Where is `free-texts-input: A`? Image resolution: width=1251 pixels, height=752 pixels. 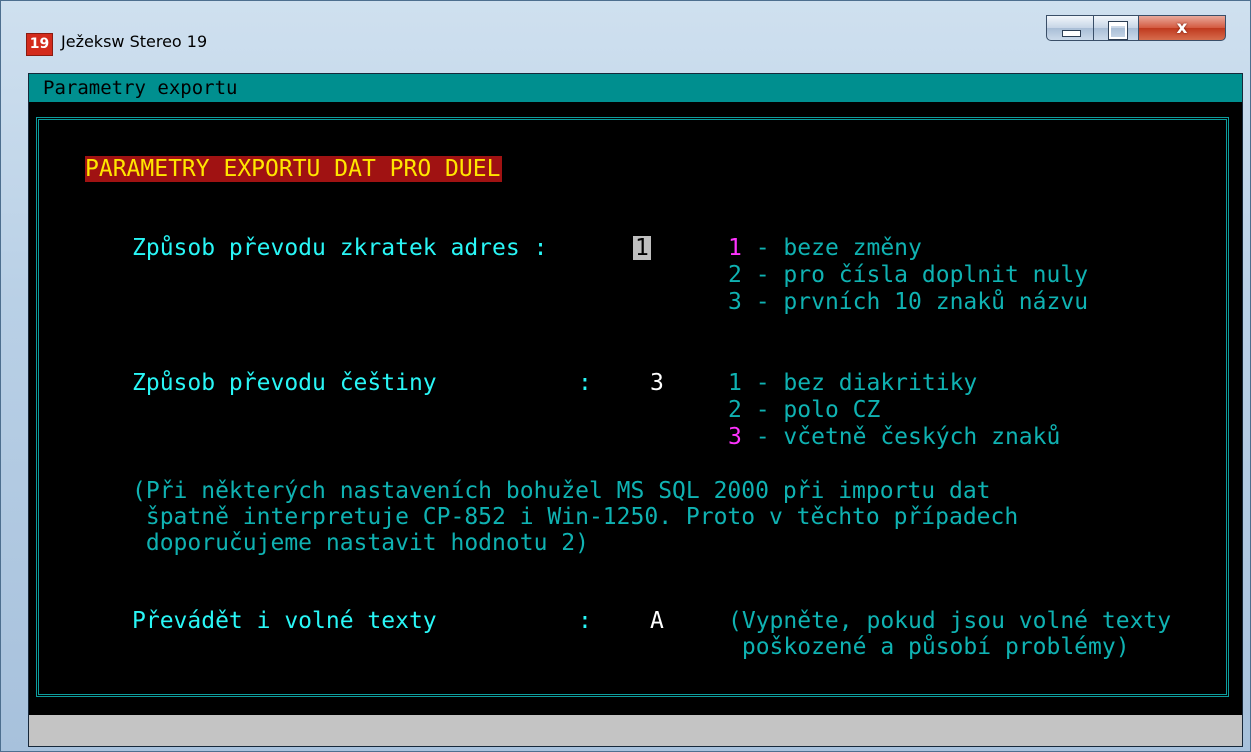 free-texts-input: A is located at coordinates (657, 621).